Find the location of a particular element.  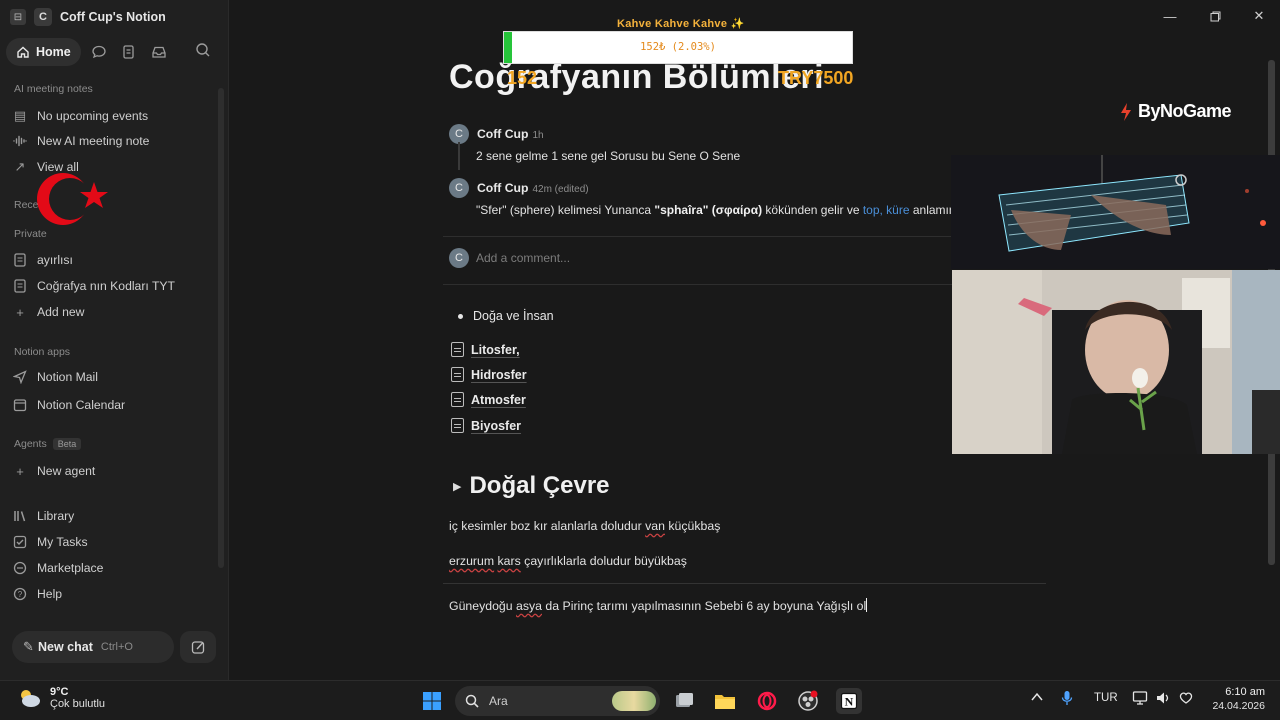

workspace-switcher: ⊟ C Coff Cup's Notion is located at coordinates (88, 17).